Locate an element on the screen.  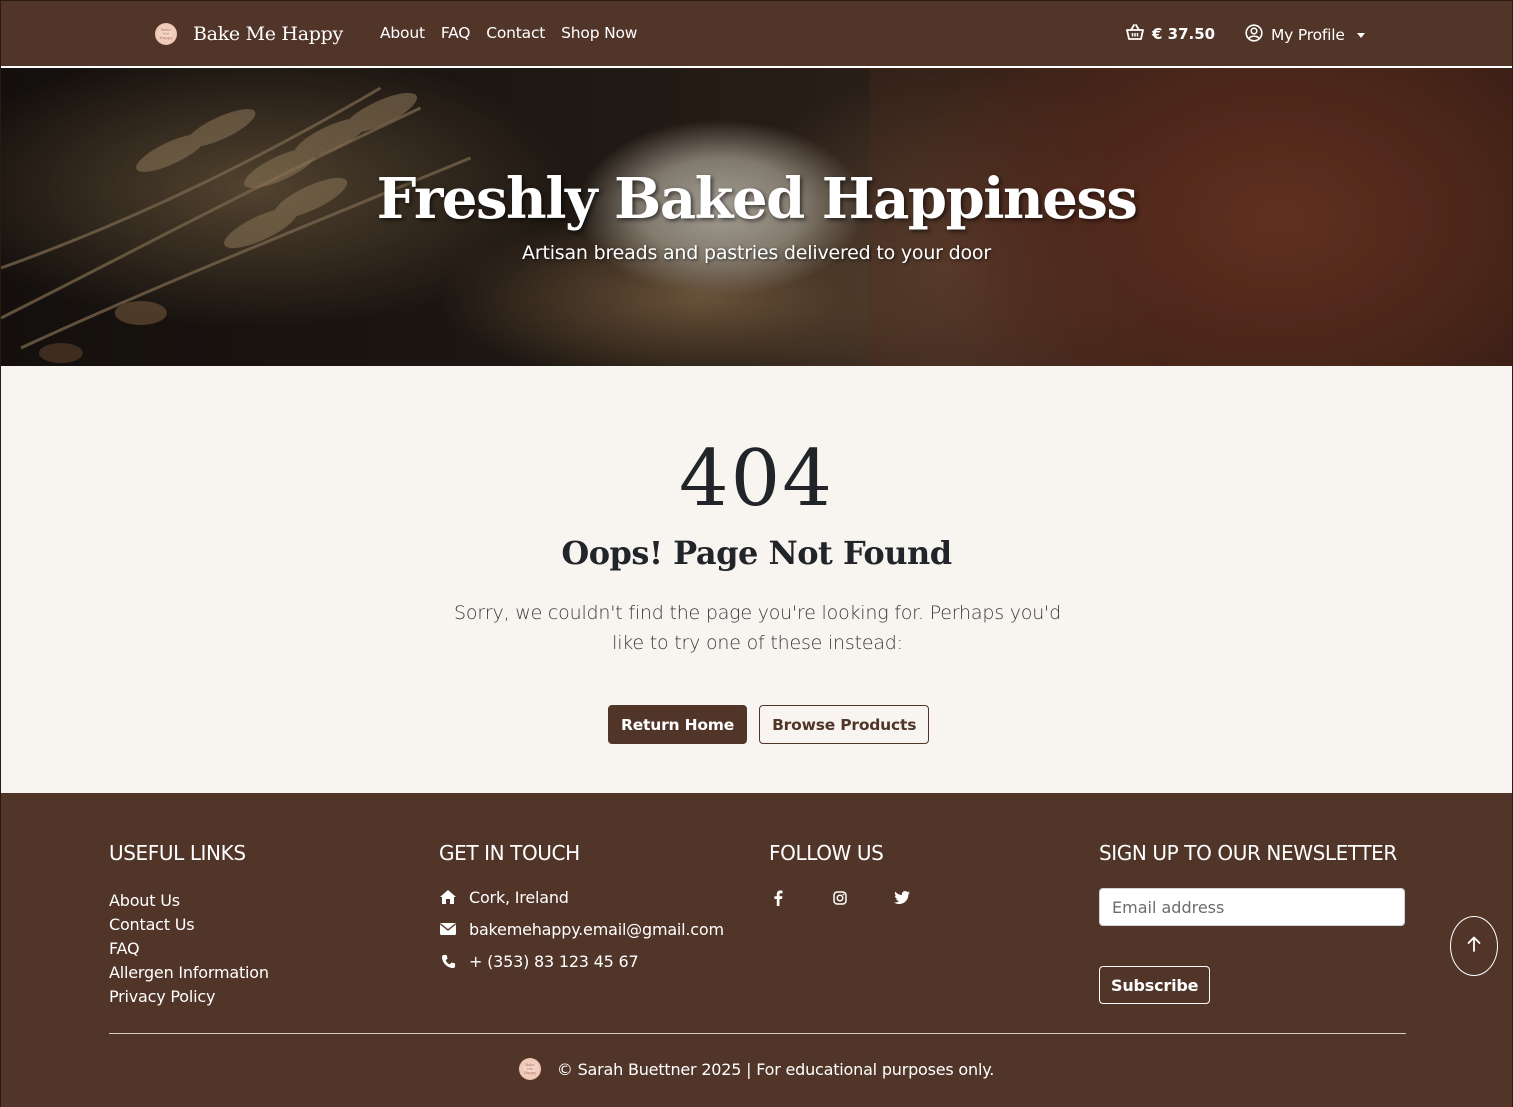
newsletter-email-input is located at coordinates (1252, 907).